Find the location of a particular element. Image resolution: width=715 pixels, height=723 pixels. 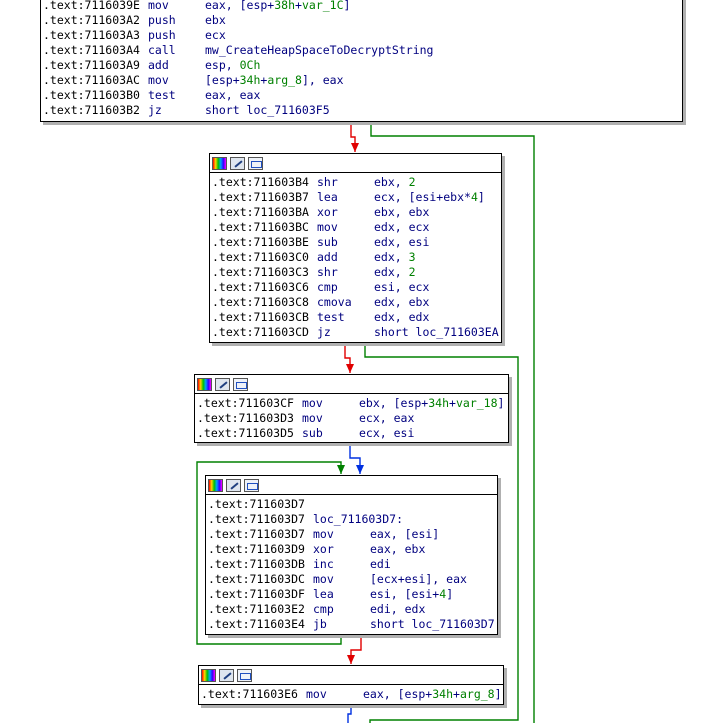

operands: ebx, 2 is located at coordinates (395, 182).